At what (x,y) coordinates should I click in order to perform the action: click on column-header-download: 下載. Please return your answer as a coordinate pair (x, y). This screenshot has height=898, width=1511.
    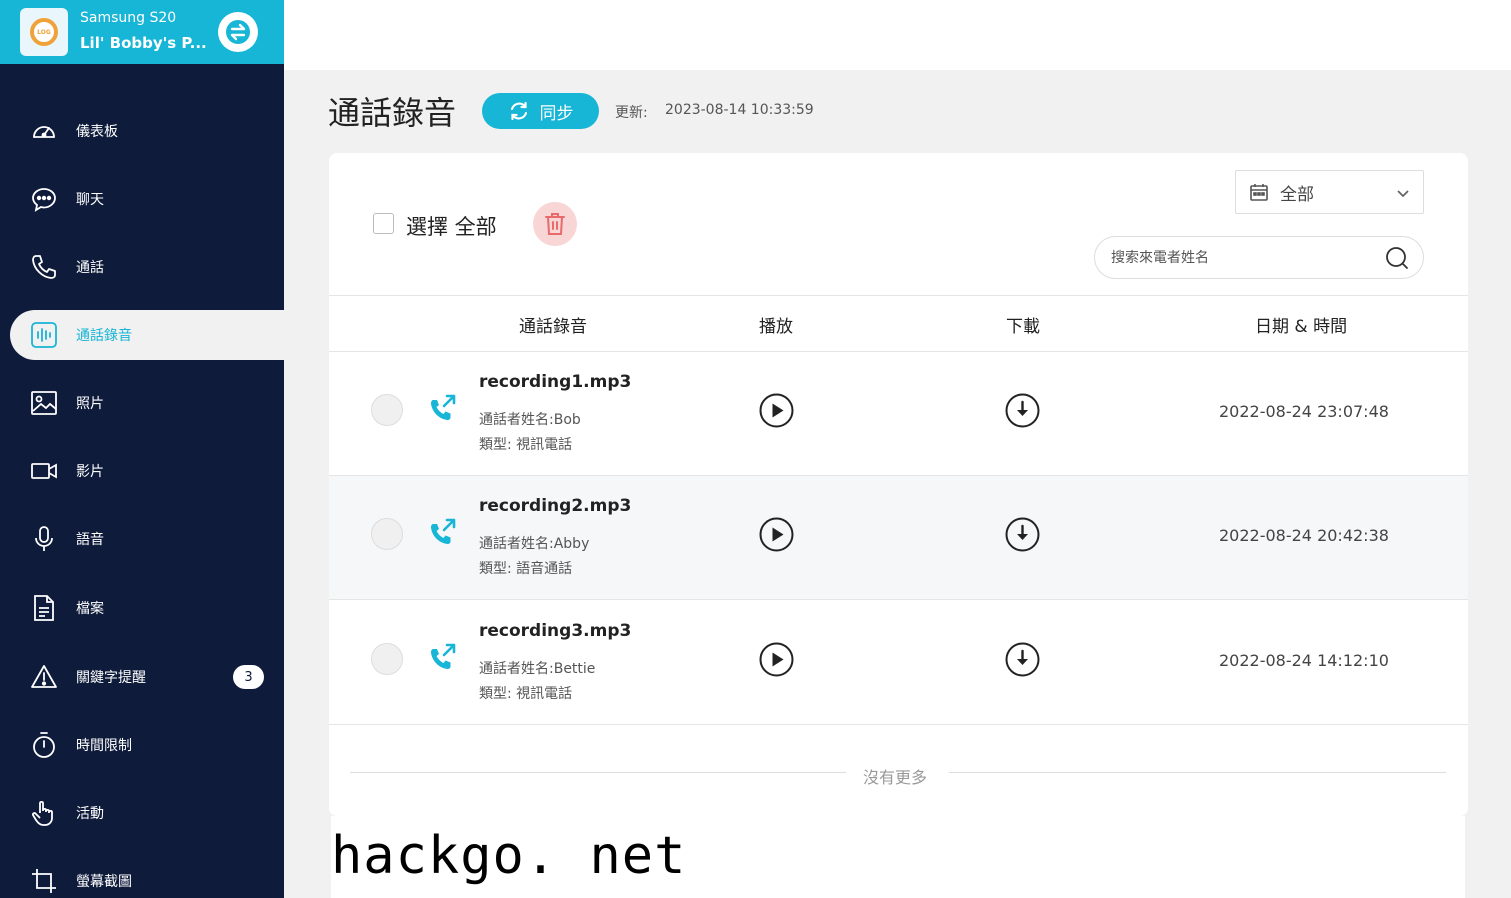
    Looking at the image, I should click on (1023, 327).